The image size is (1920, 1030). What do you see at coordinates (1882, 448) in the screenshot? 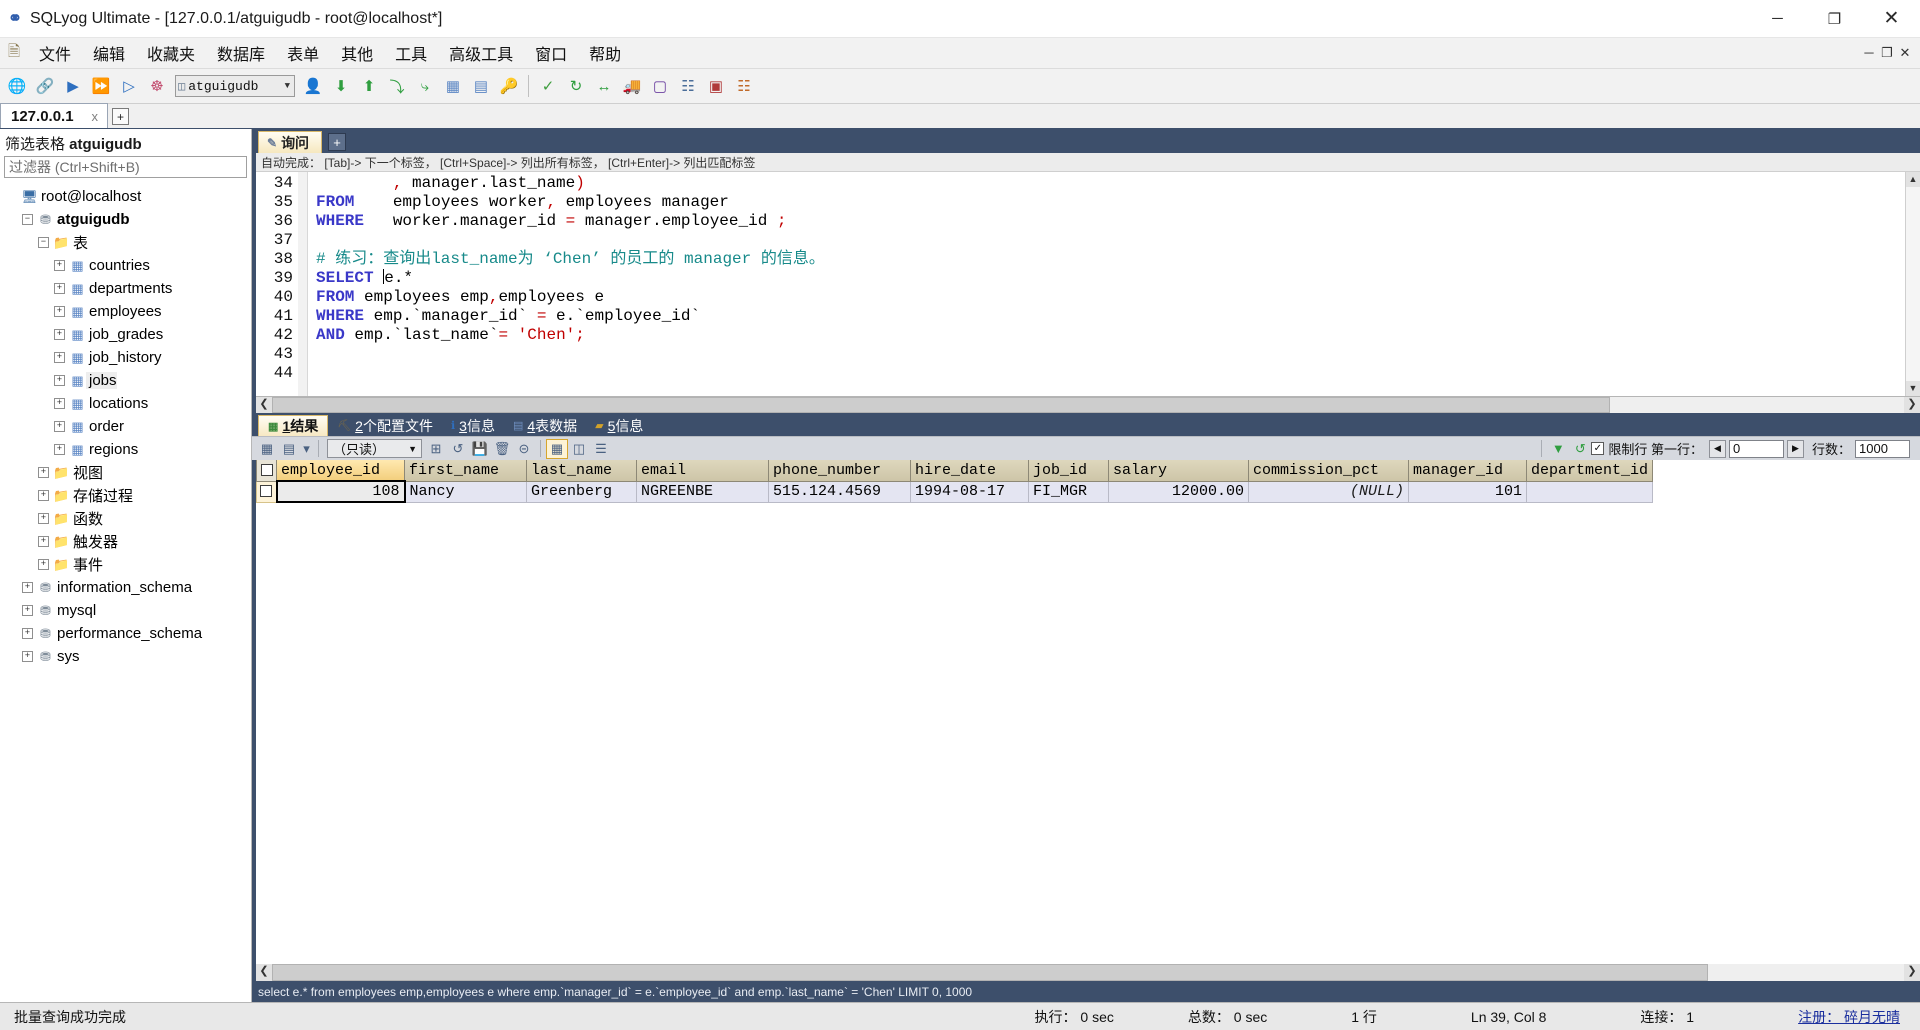
I see `rows-limit-input: 1000` at bounding box center [1882, 448].